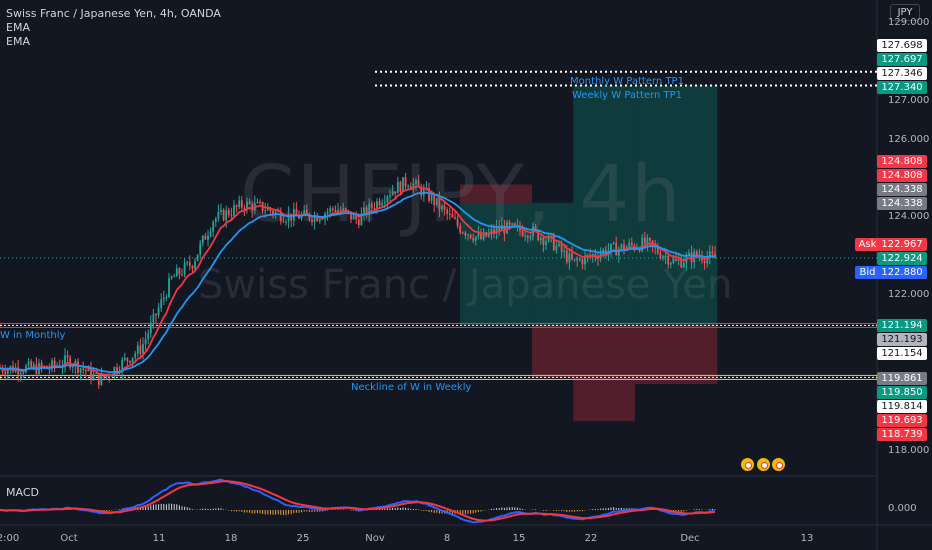  I want to click on symbol-title: Swiss Franc / Japanese Yen, 4h, OANDA, so click(113, 14).